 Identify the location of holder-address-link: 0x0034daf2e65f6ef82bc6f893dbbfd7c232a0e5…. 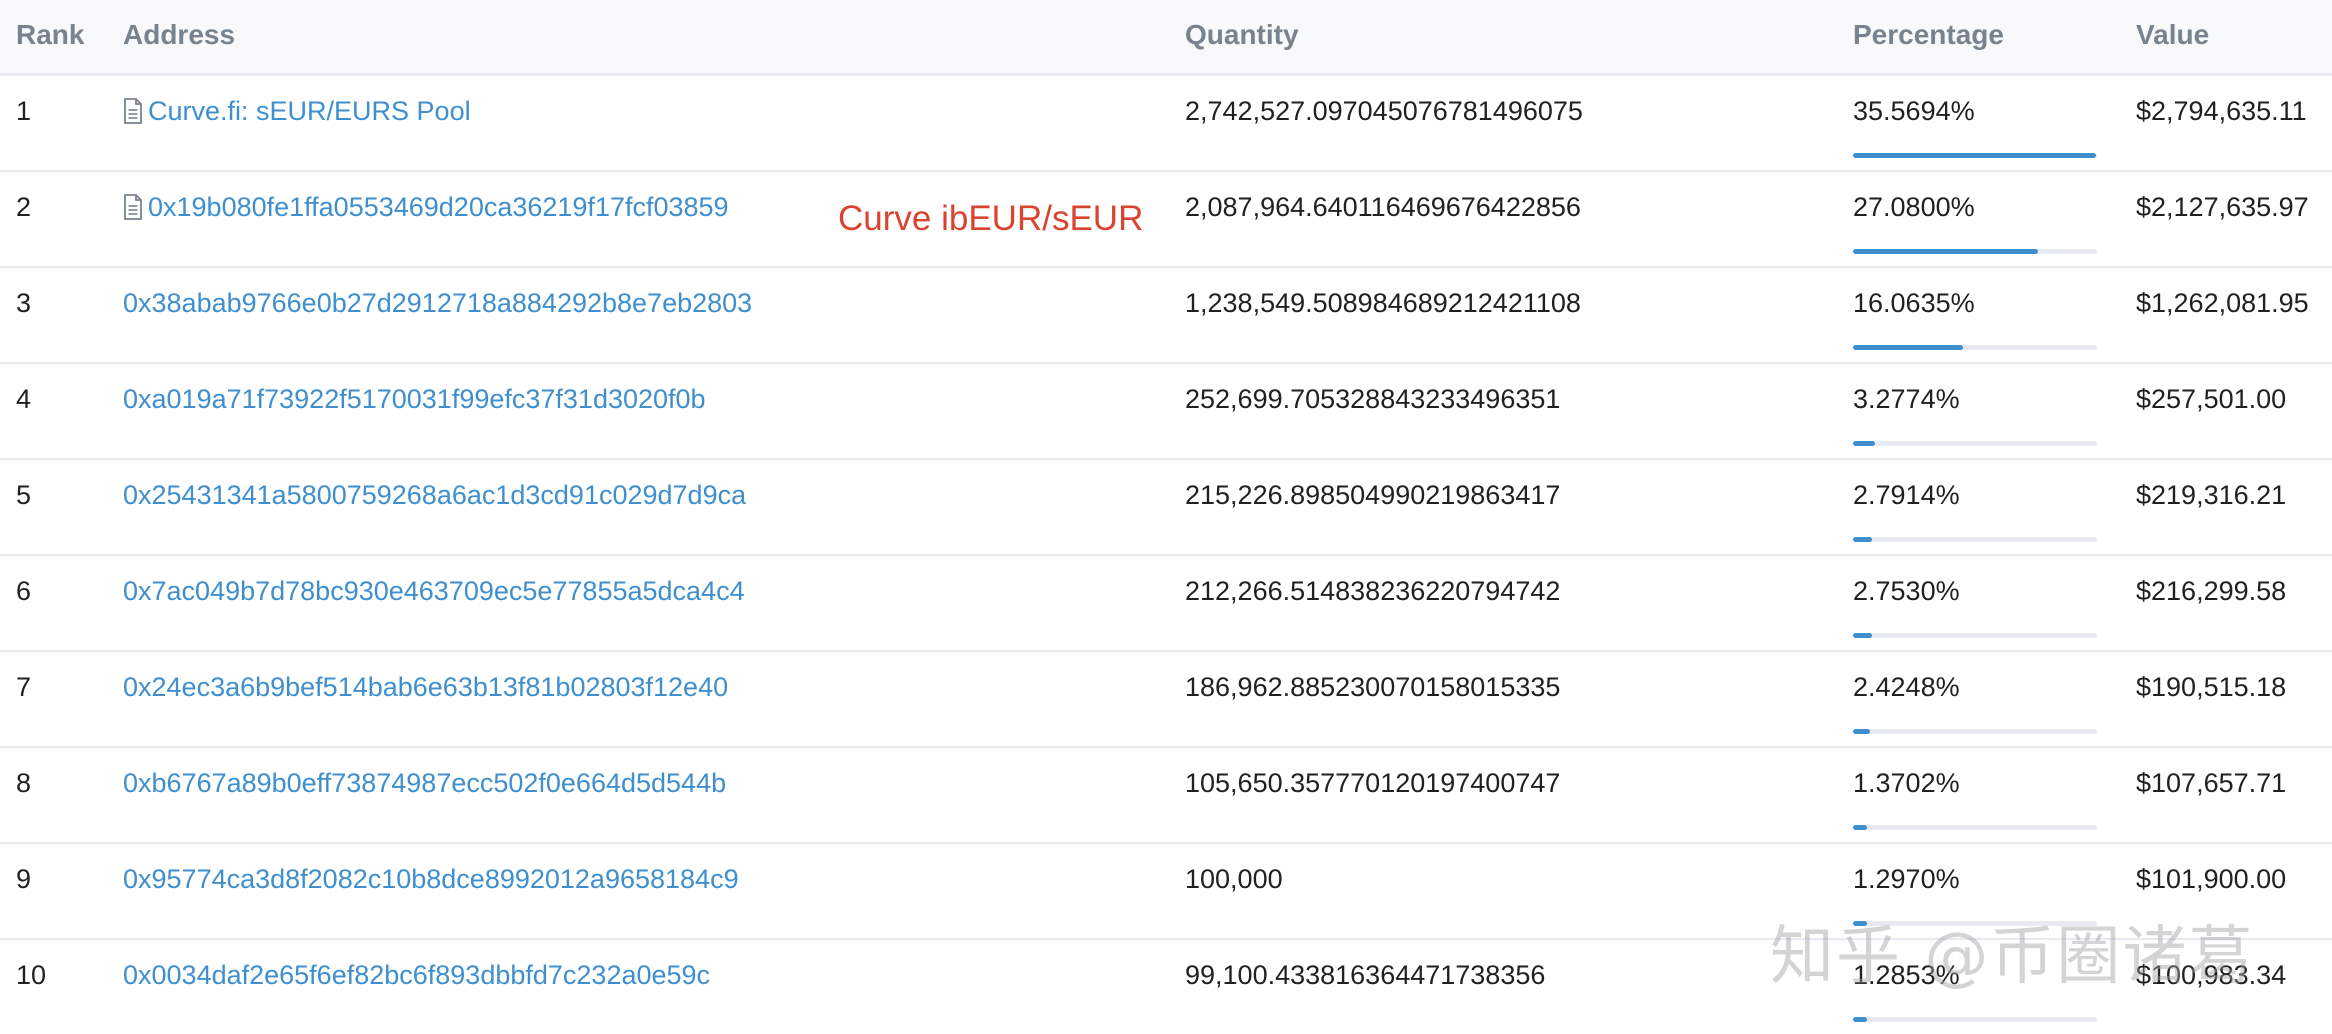
(416, 975).